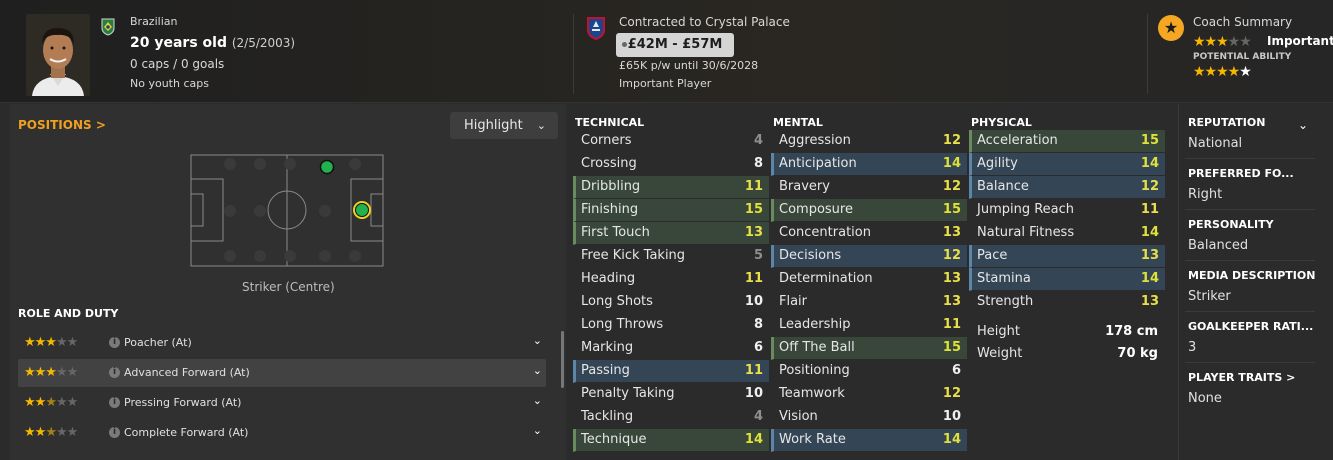 The width and height of the screenshot is (1333, 460). I want to click on attribute-row: Free Kick Taking 5, so click(671, 256).